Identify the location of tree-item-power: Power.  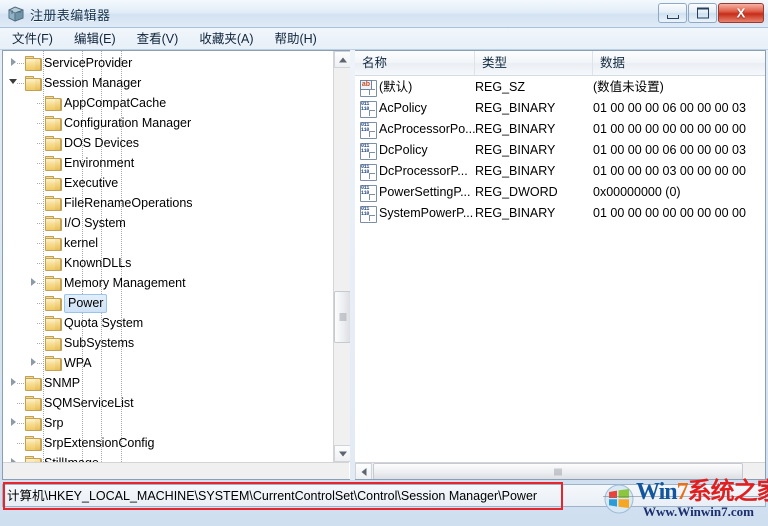
(166, 303).